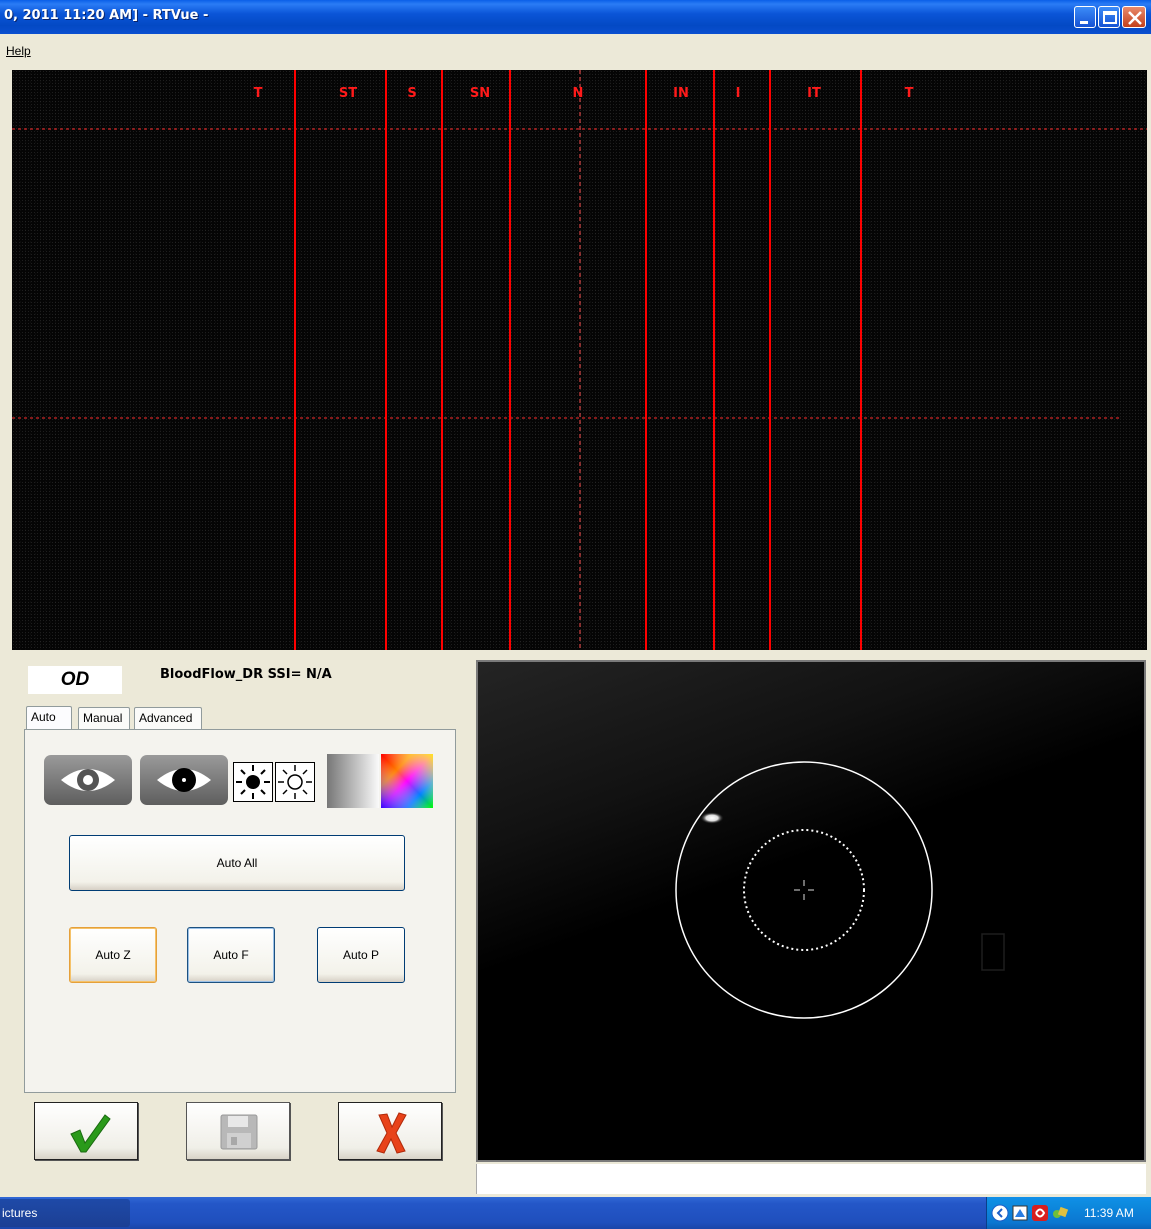  What do you see at coordinates (168, 718) in the screenshot?
I see `tab-advanced: Advanced` at bounding box center [168, 718].